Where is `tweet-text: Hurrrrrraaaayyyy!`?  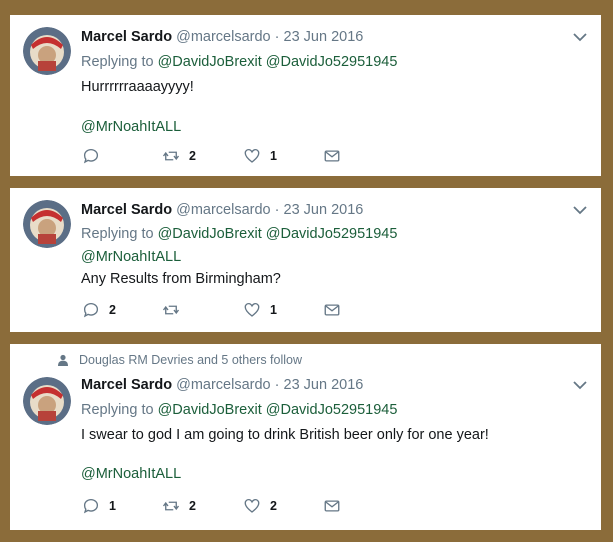
tweet-text: Hurrrrrraaaayyyy! is located at coordinates (137, 87).